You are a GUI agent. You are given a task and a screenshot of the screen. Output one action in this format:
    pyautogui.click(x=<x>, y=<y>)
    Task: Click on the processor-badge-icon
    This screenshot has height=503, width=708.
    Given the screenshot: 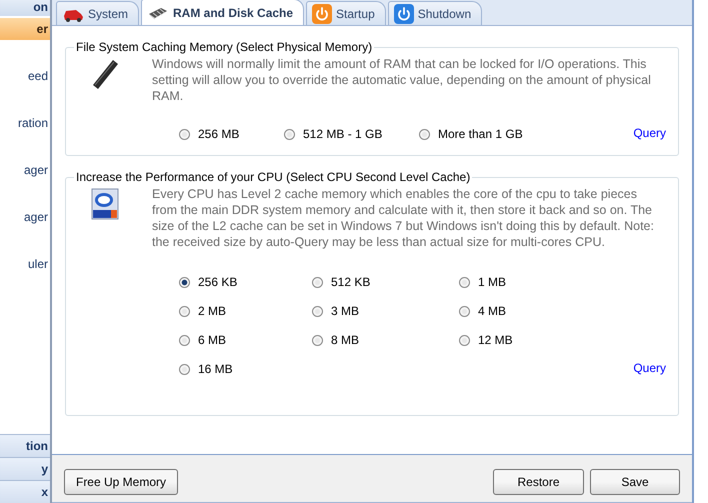 What is the action you would take?
    pyautogui.click(x=105, y=204)
    